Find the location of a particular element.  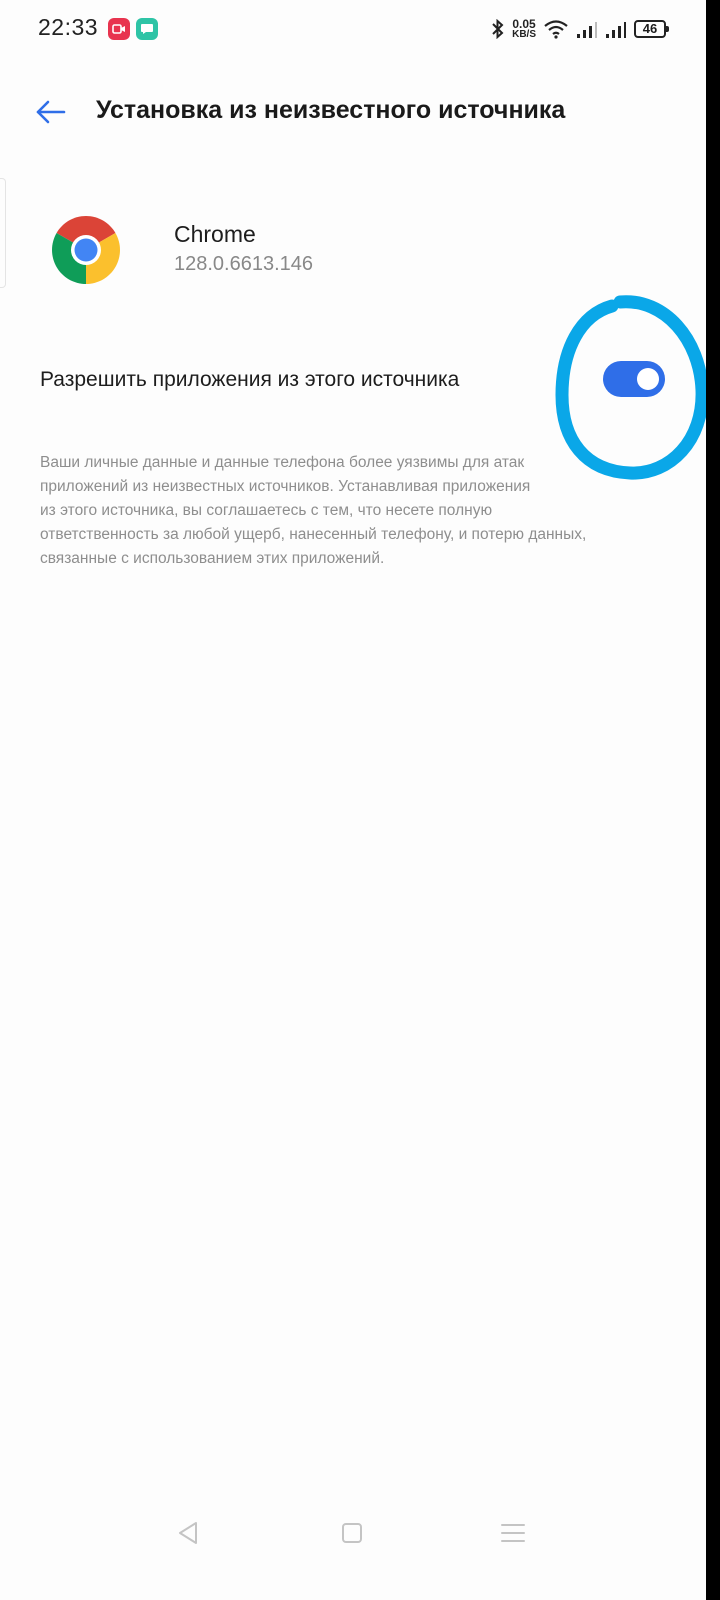

back-button is located at coordinates (50, 112).